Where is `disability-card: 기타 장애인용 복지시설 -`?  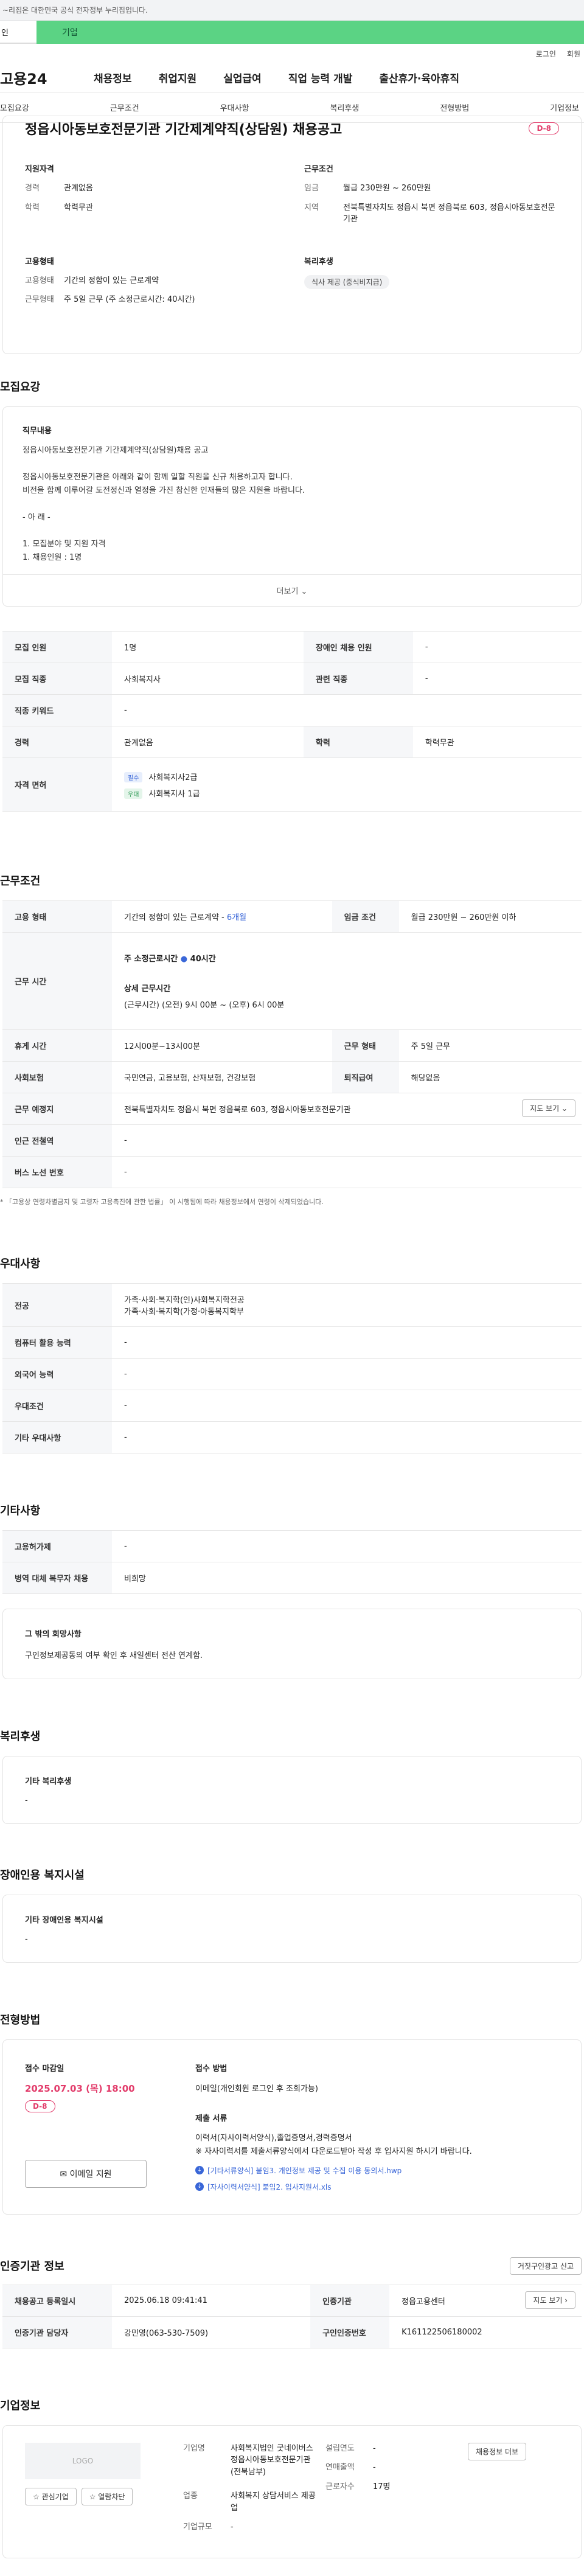 disability-card: 기타 장애인용 복지시설 - is located at coordinates (292, 1929).